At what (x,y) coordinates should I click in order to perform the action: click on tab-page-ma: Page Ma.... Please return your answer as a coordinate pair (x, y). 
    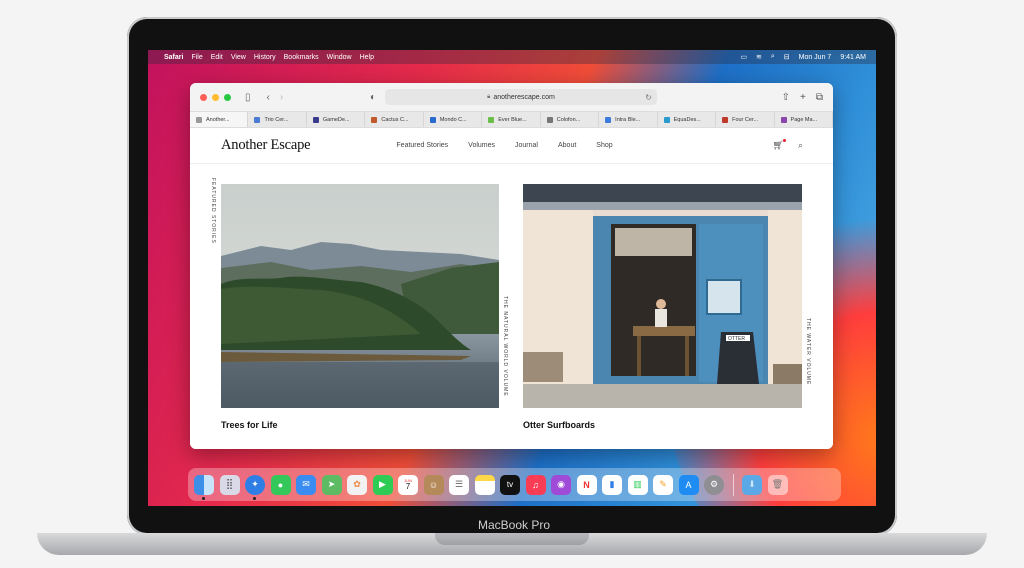
    Looking at the image, I should click on (804, 119).